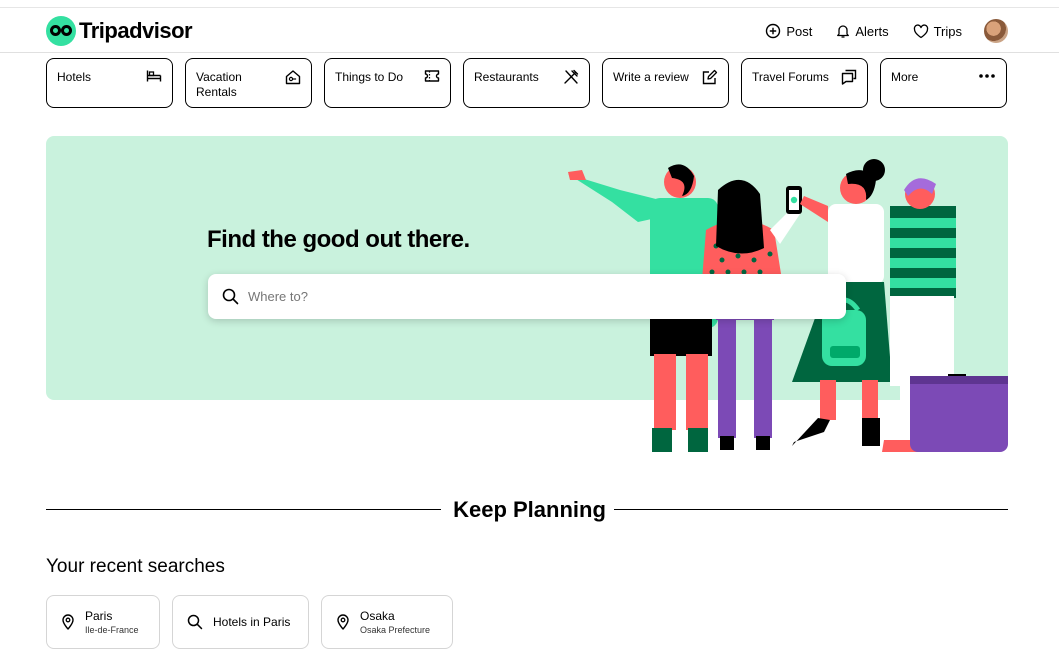  What do you see at coordinates (395, 629) in the screenshot?
I see `recent-search-subtitle: Osaka Prefecture` at bounding box center [395, 629].